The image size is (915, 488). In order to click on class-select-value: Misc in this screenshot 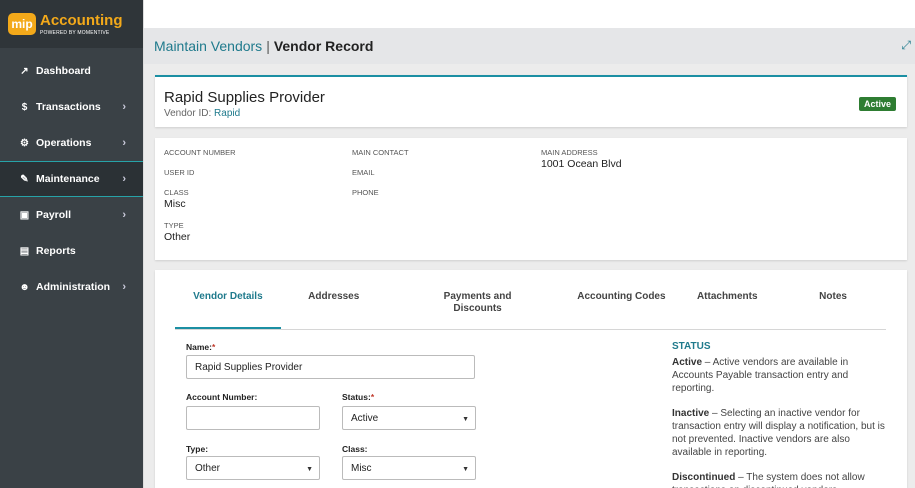, I will do `click(361, 468)`.